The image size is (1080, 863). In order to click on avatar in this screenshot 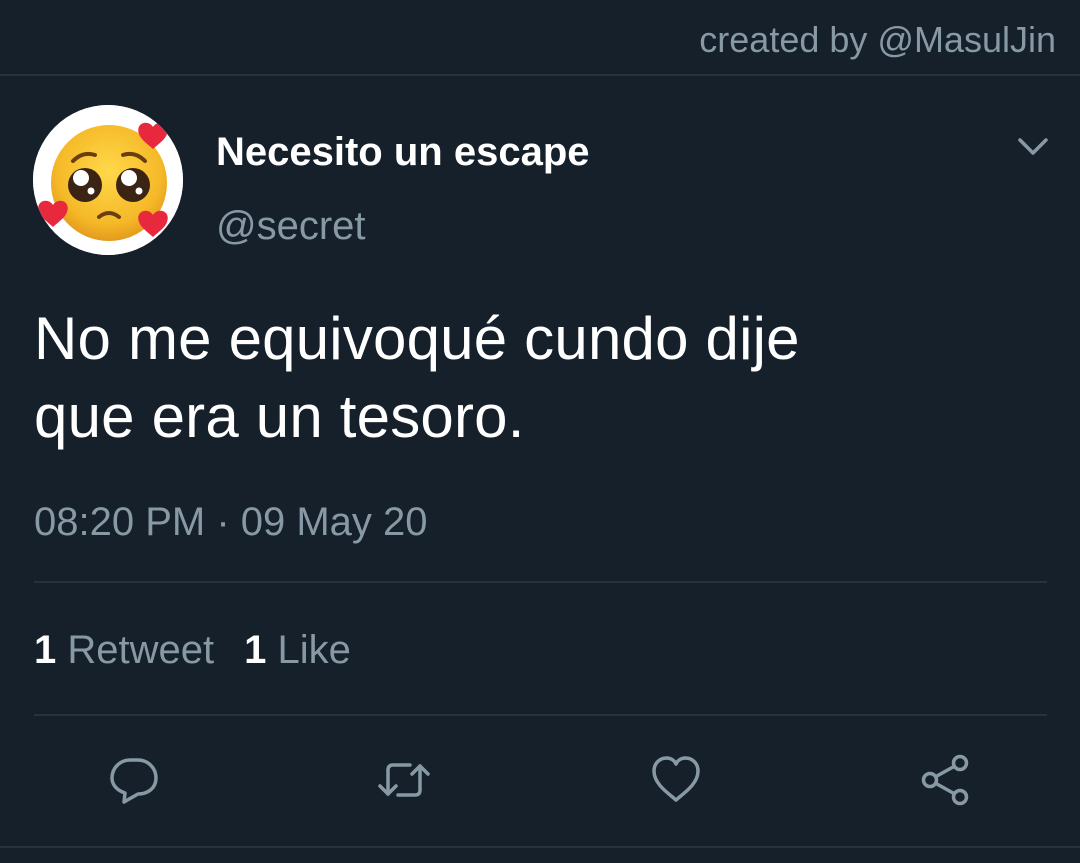, I will do `click(108, 180)`.